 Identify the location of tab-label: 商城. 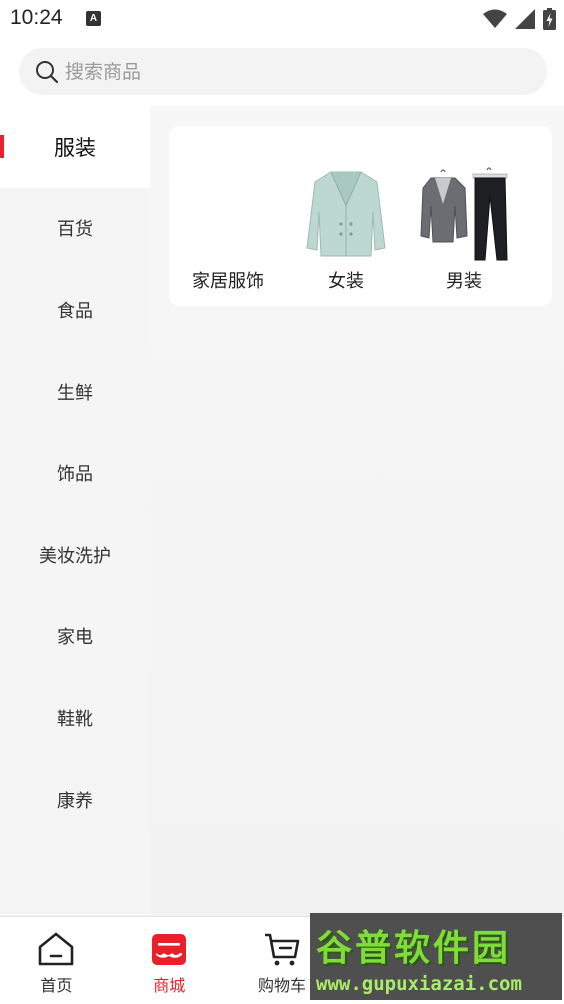
(169, 985).